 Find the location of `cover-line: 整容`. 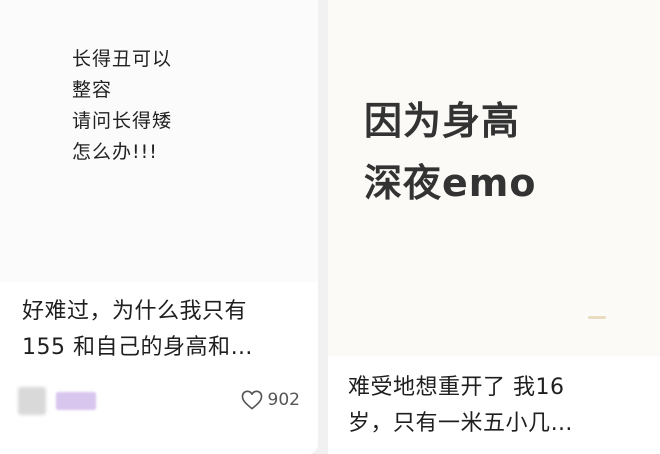

cover-line: 整容 is located at coordinates (92, 90).